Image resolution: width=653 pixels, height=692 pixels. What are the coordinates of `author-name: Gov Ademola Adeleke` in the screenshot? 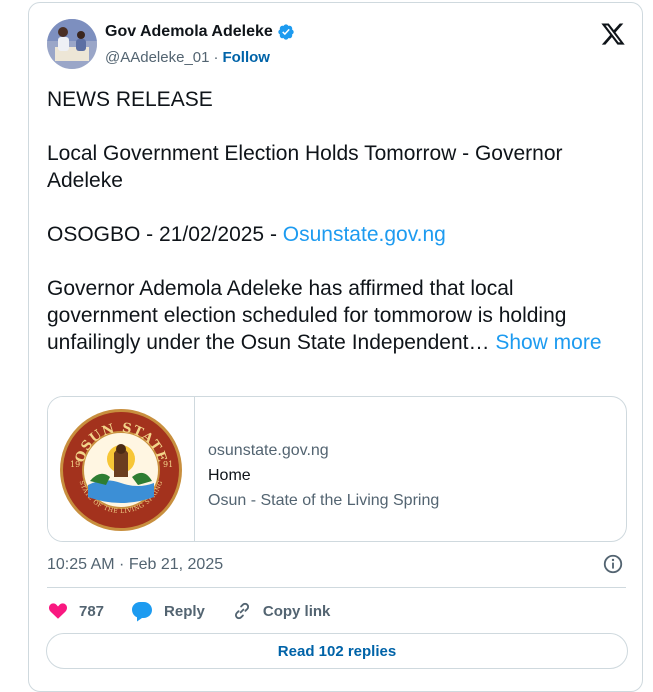 It's located at (189, 32).